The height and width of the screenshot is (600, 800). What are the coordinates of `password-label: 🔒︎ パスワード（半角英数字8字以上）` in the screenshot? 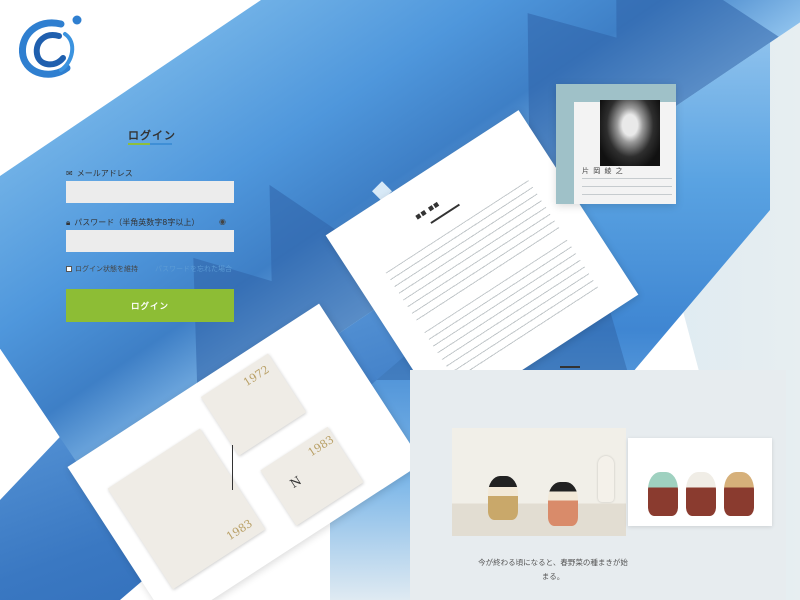 It's located at (132, 222).